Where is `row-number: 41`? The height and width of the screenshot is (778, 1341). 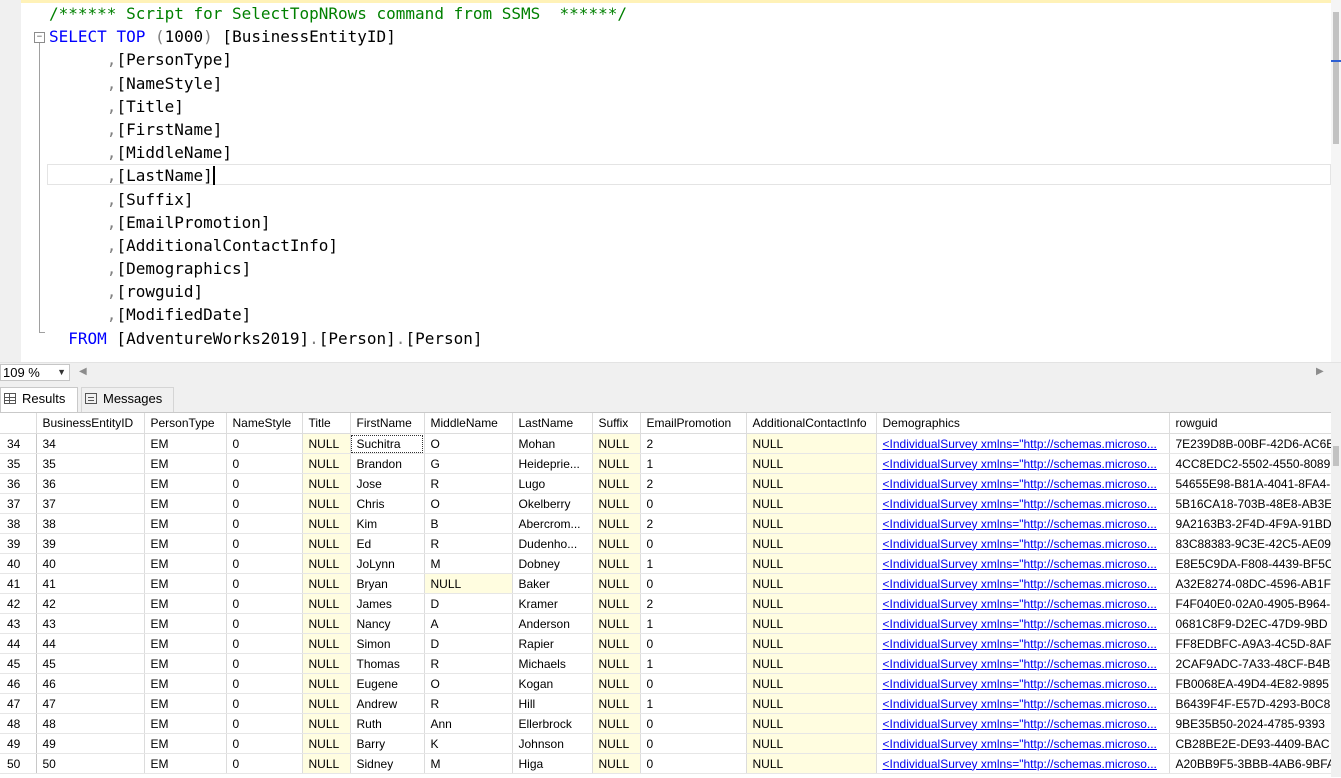
row-number: 41 is located at coordinates (18, 583).